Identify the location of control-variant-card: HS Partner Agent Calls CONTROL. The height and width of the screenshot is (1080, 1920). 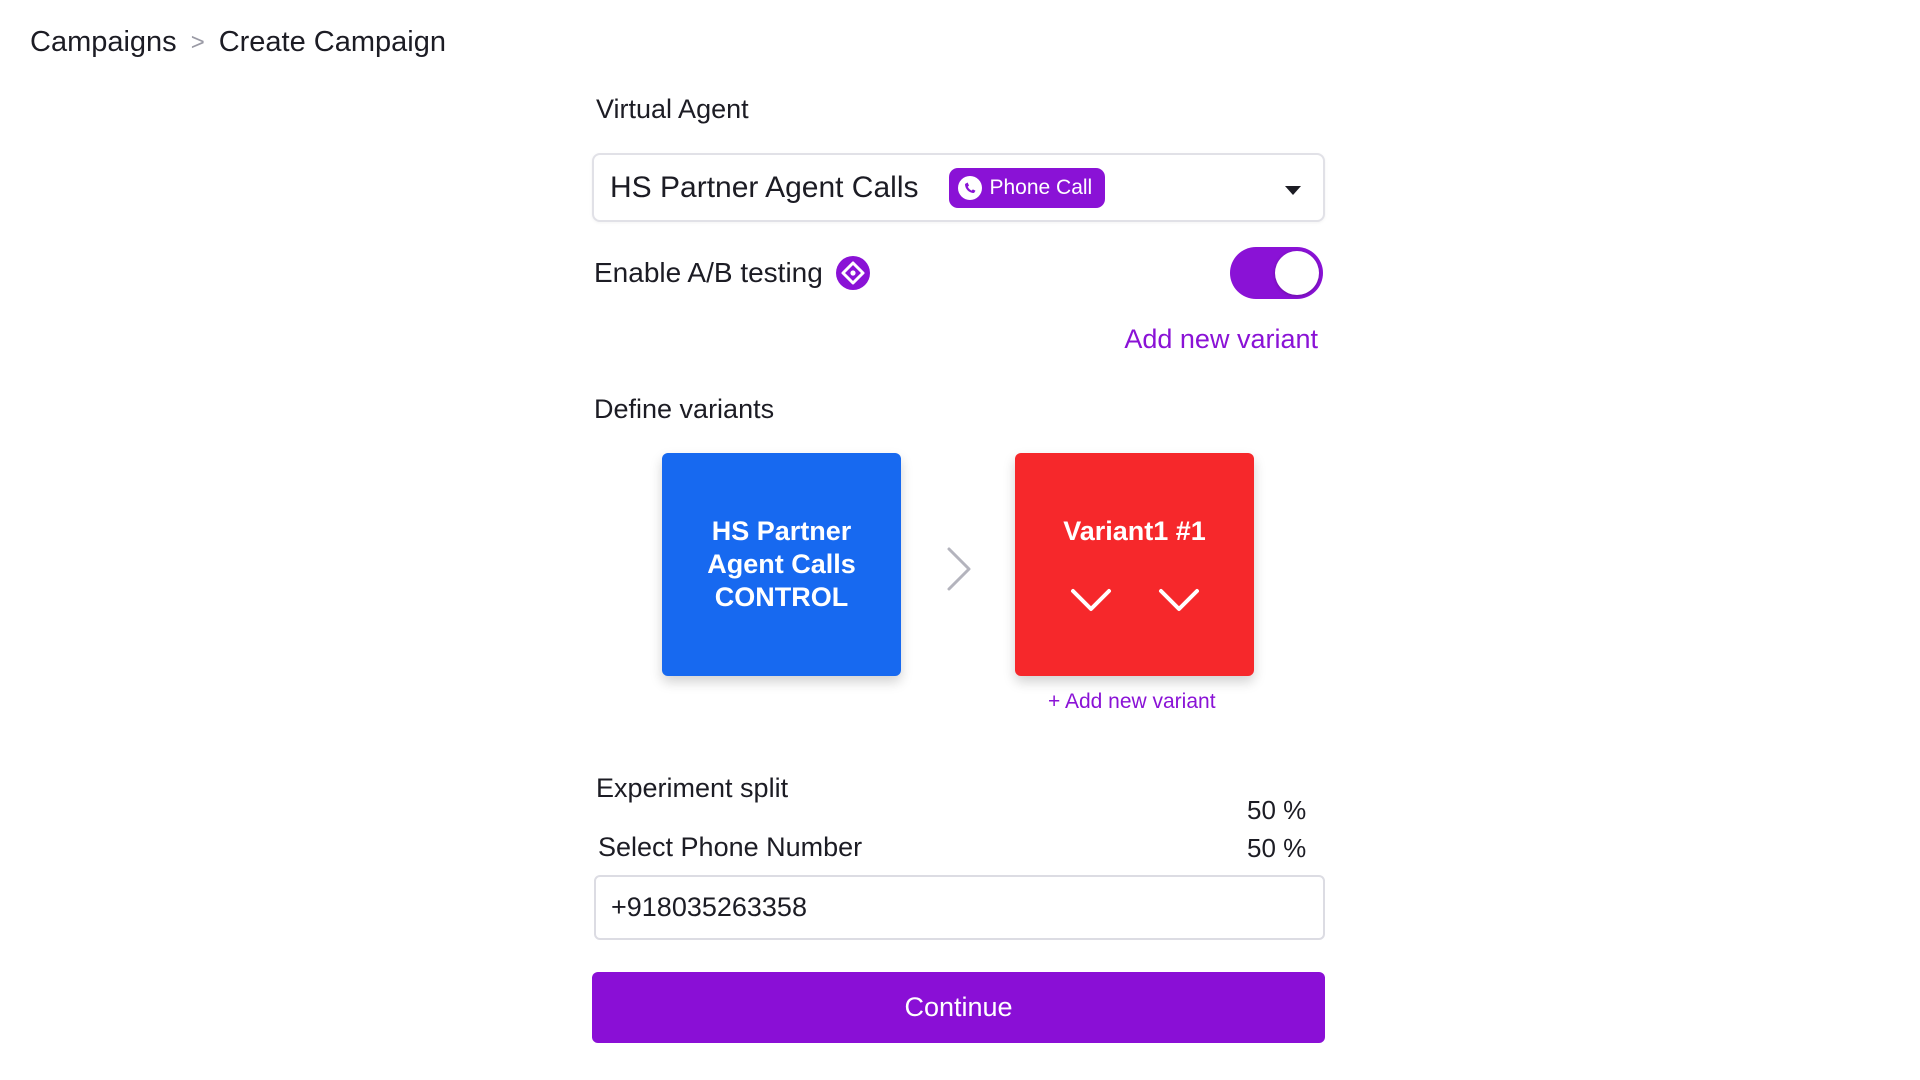
(781, 564).